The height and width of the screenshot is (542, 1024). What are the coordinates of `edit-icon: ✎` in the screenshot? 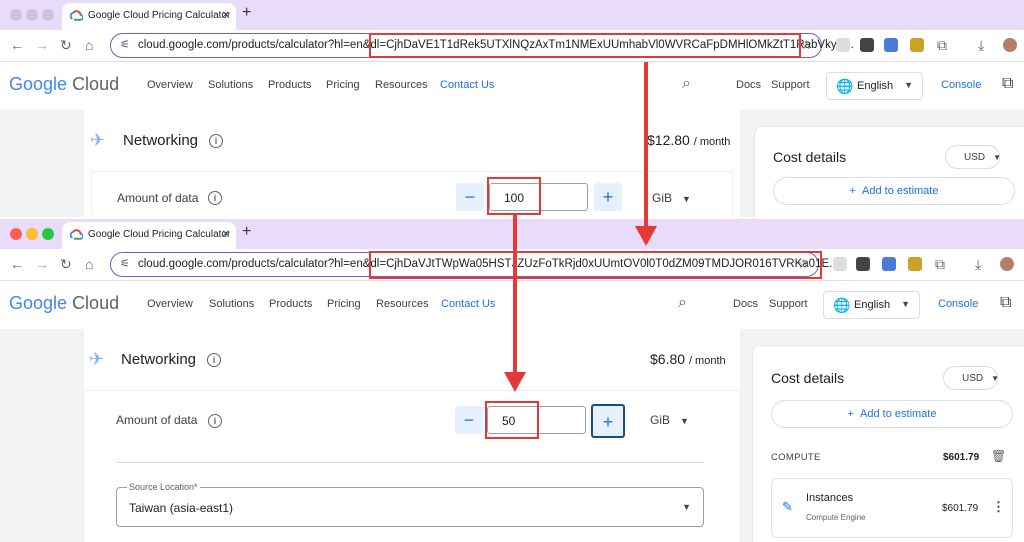 It's located at (787, 507).